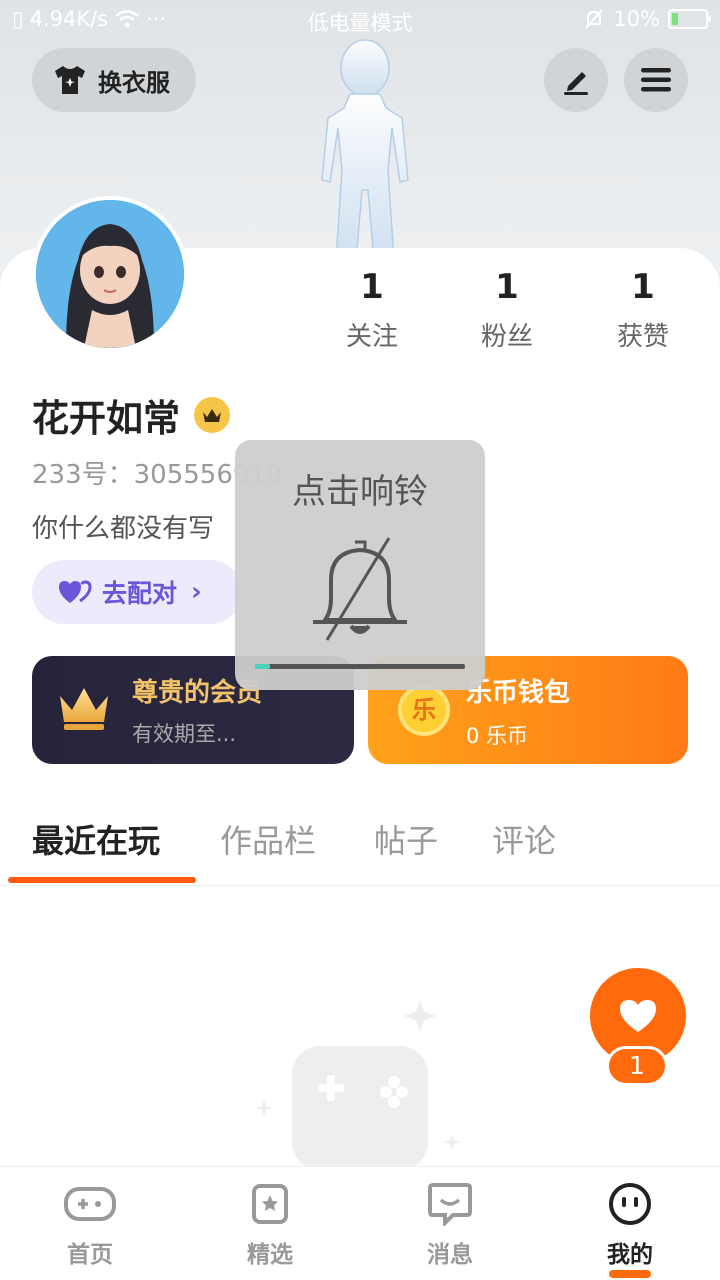 Image resolution: width=720 pixels, height=1280 pixels. What do you see at coordinates (372, 310) in the screenshot?
I see `following-stat: 1 关注` at bounding box center [372, 310].